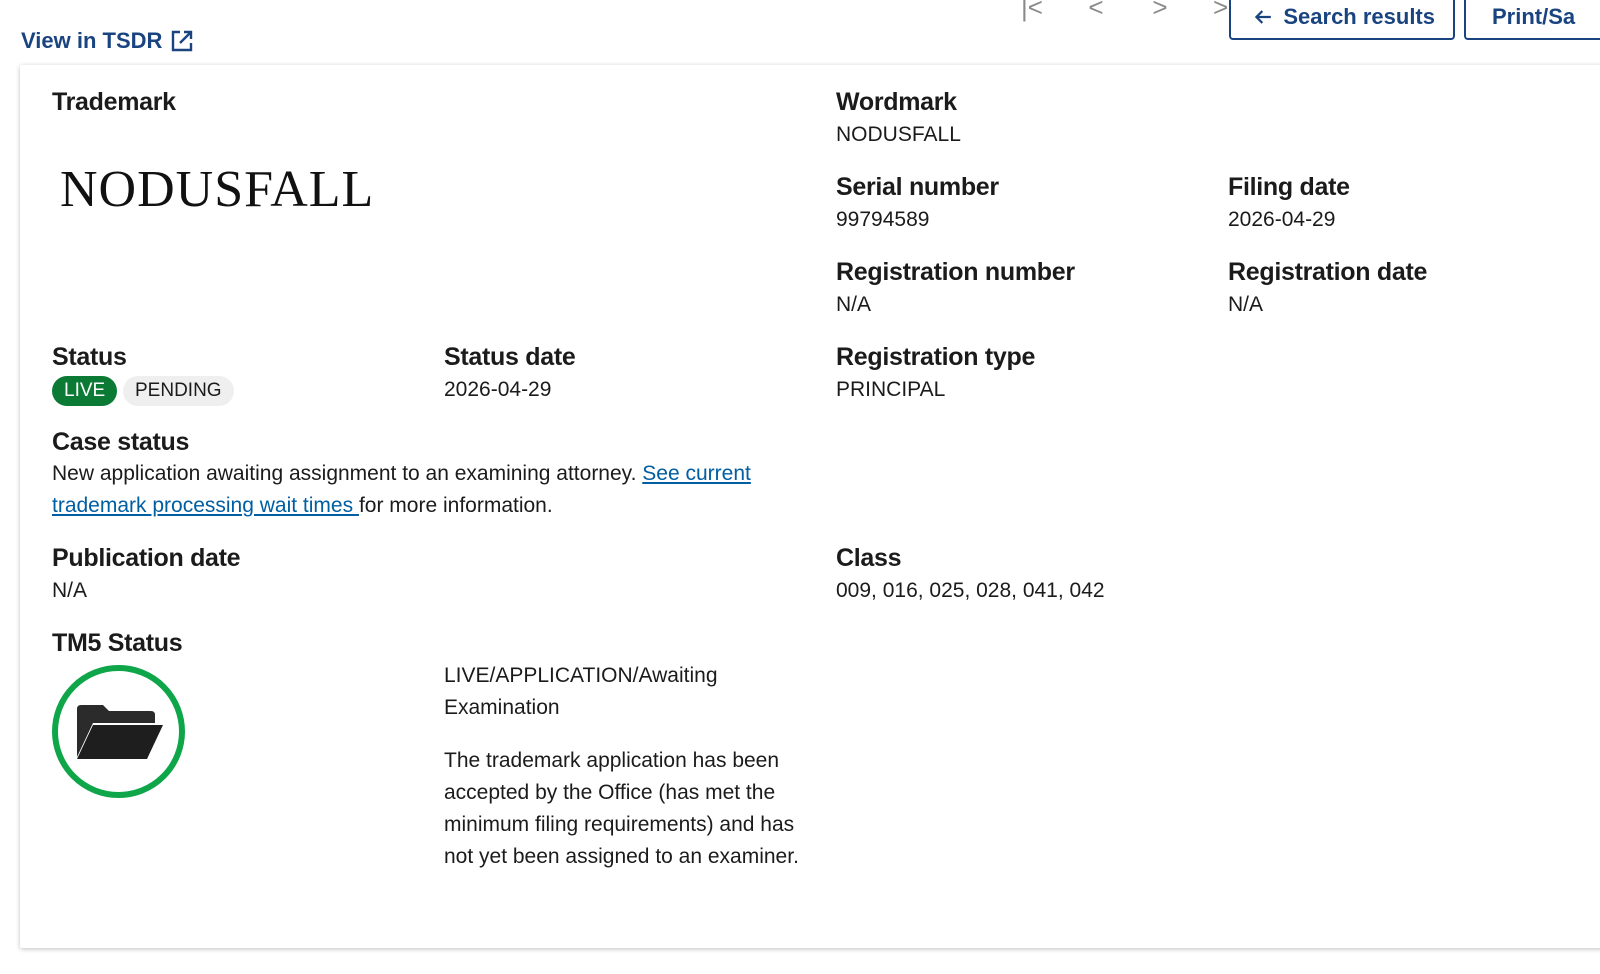  I want to click on serial-number-label: Serial number, so click(917, 187).